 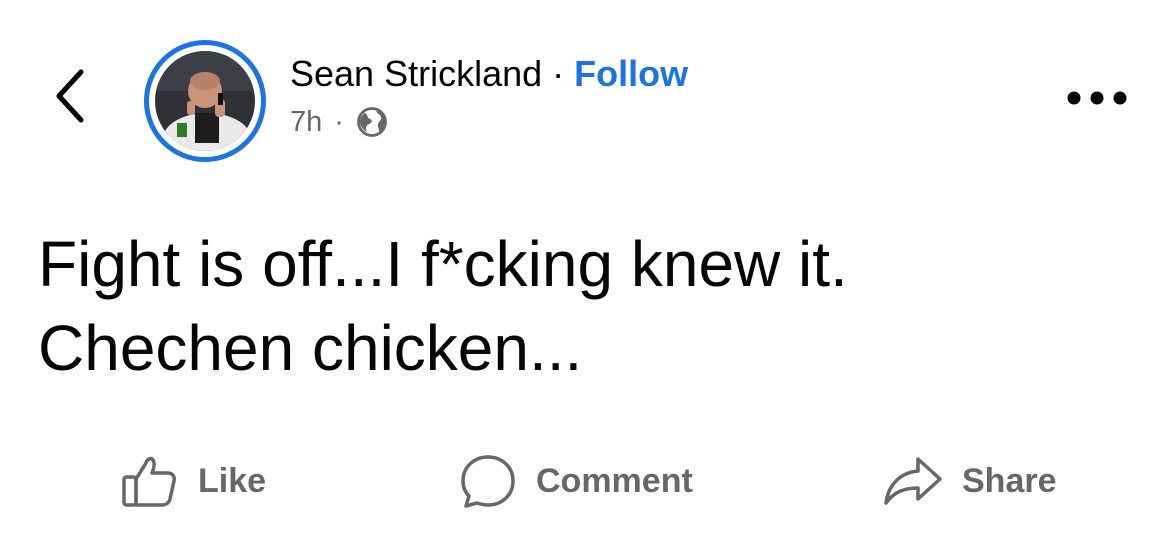 What do you see at coordinates (614, 480) in the screenshot?
I see `comment-label: Comment` at bounding box center [614, 480].